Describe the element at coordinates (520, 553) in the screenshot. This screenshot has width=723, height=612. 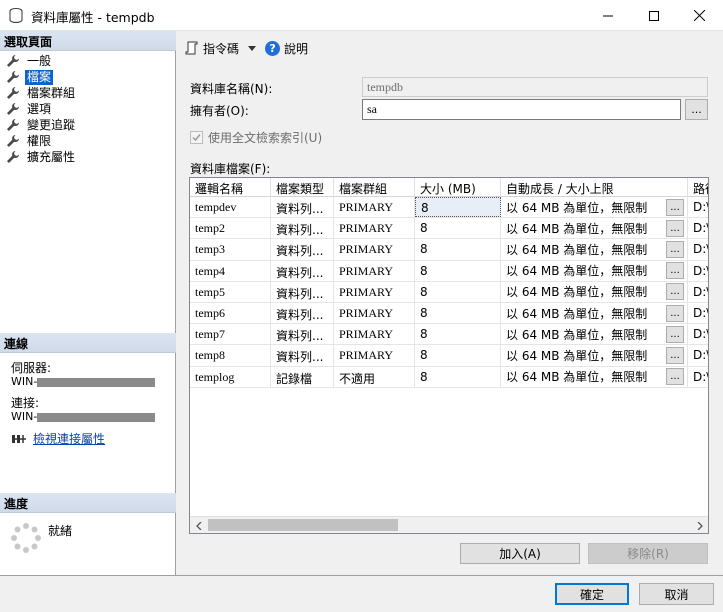
I see `add-button: 加入(A)` at that location.